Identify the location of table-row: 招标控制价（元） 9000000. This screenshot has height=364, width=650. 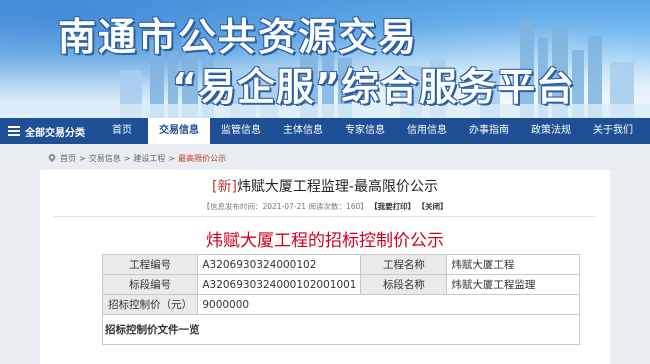
(340, 304).